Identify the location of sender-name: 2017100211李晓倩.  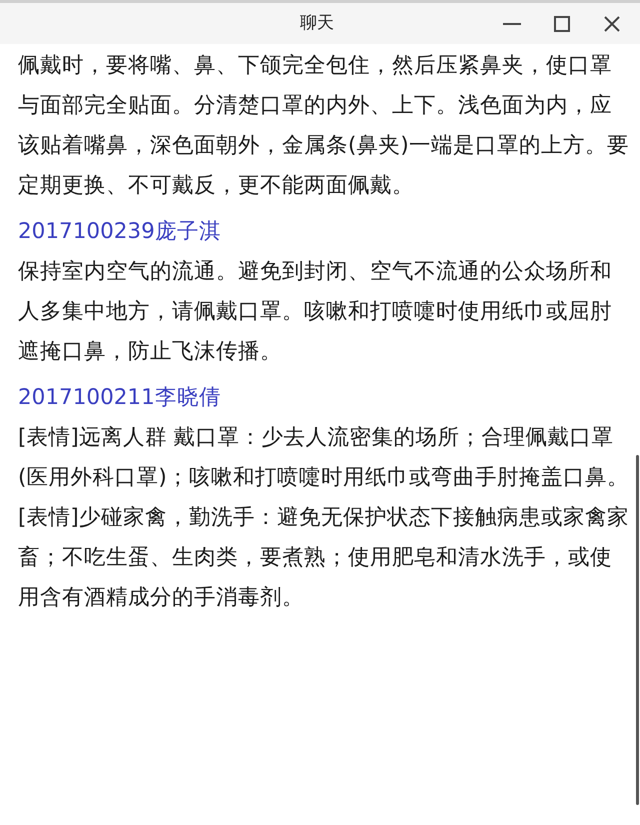
(120, 398).